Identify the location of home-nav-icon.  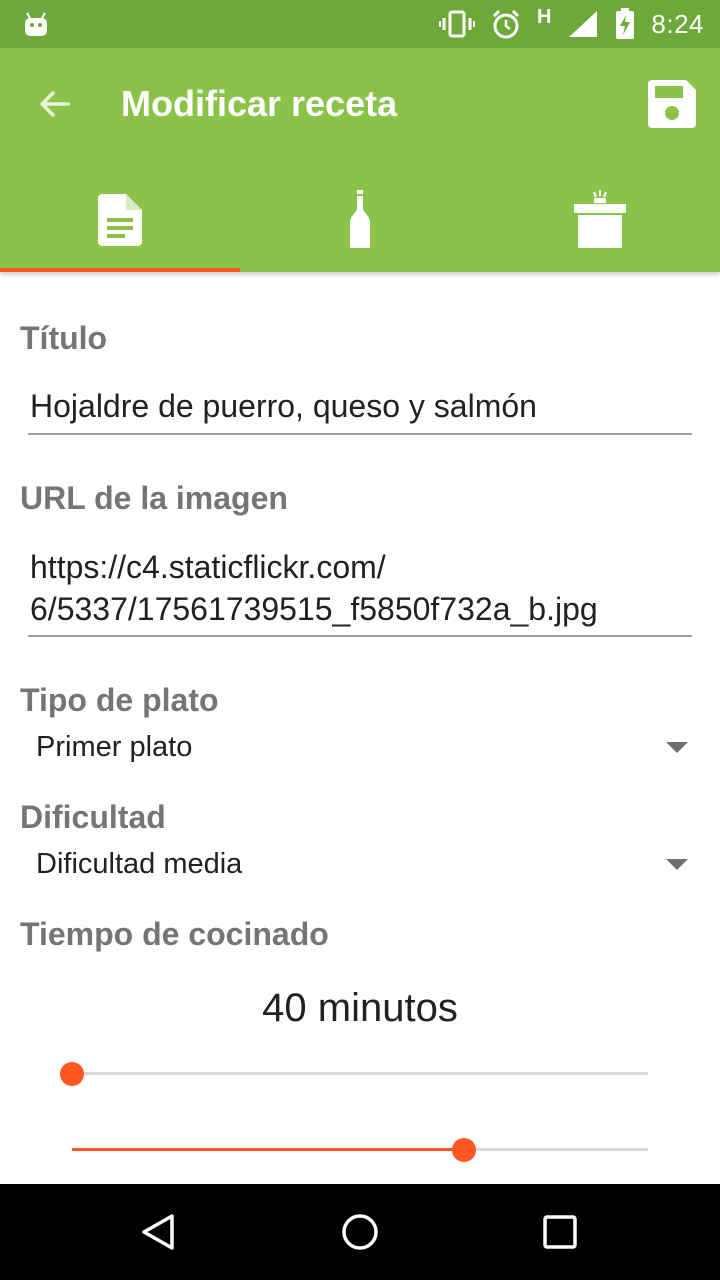
(360, 1232).